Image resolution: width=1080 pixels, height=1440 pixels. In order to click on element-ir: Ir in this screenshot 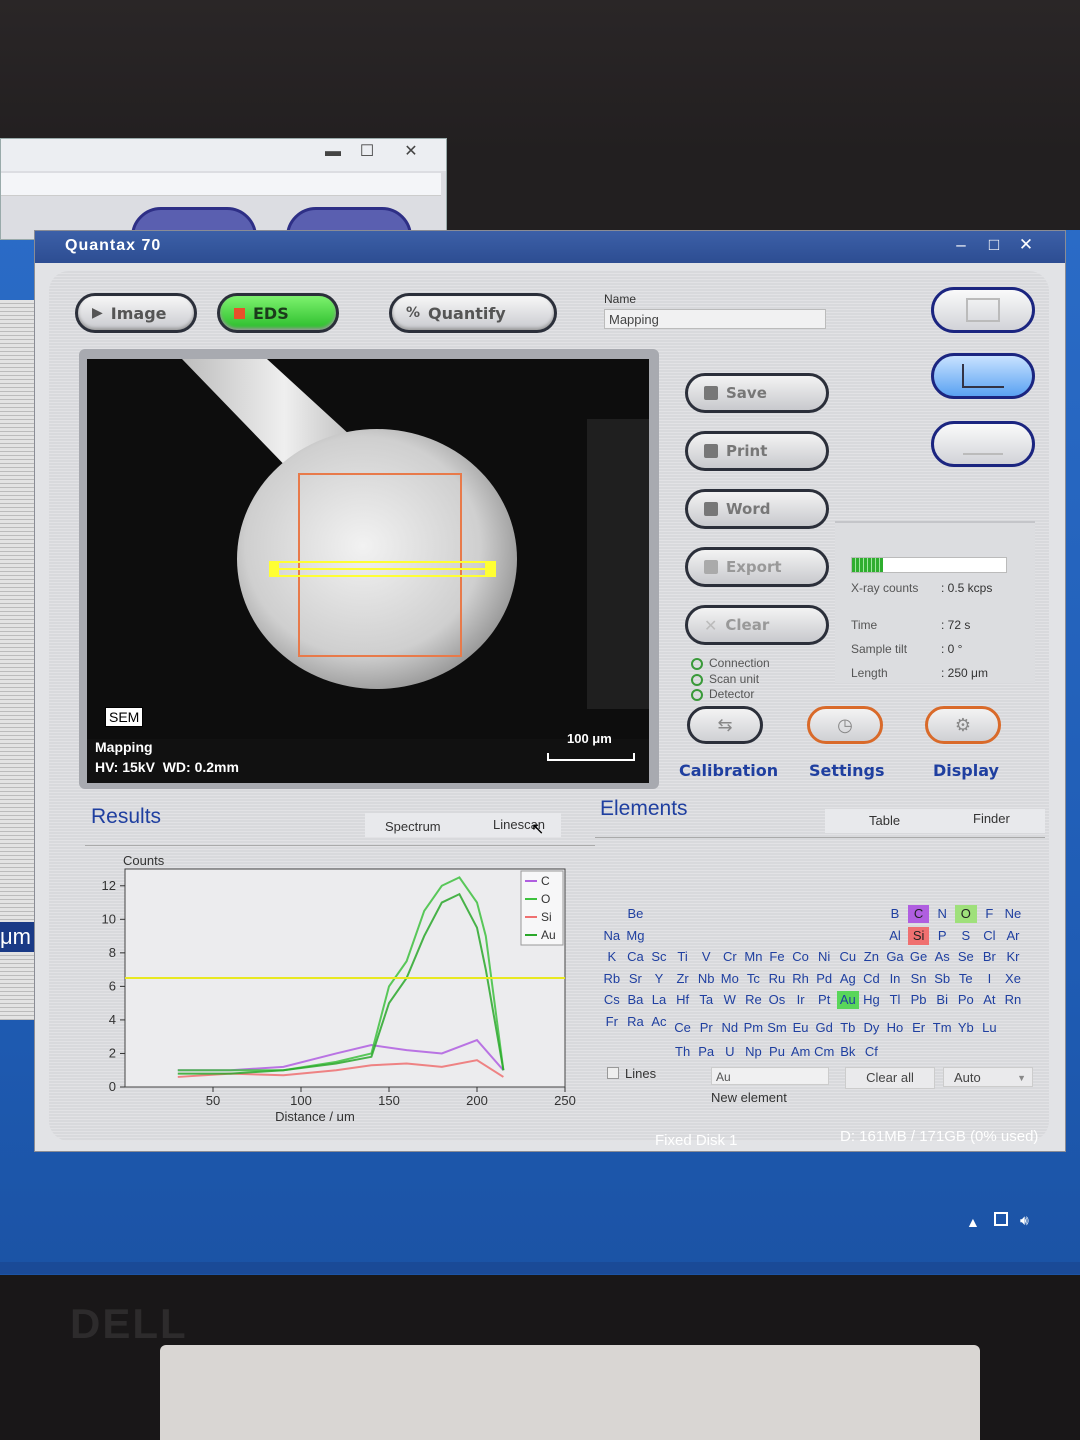, I will do `click(801, 1000)`.